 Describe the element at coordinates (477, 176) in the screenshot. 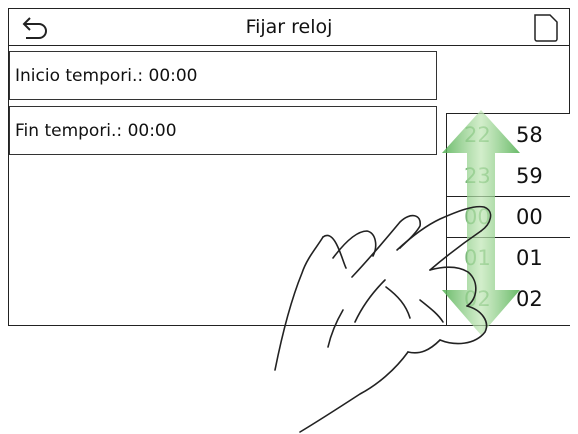

I see `picker-hour-item: 23` at that location.